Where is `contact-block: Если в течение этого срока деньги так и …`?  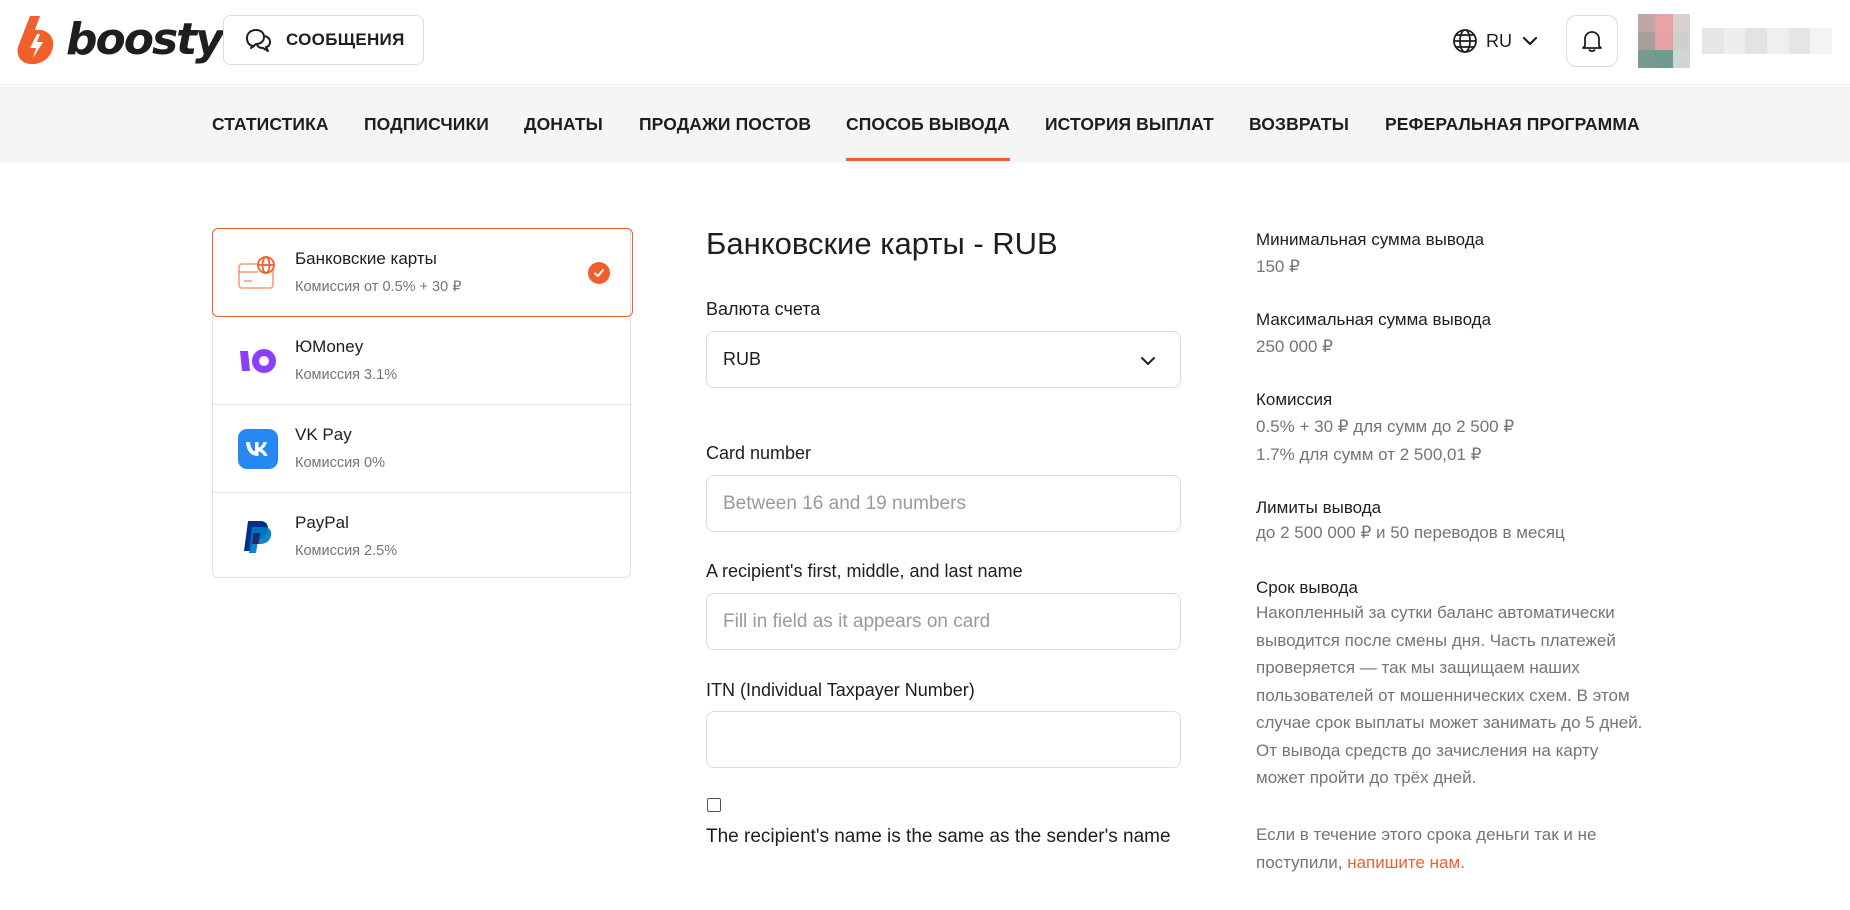
contact-block: Если в течение этого срока деньги так и … is located at coordinates (1453, 848).